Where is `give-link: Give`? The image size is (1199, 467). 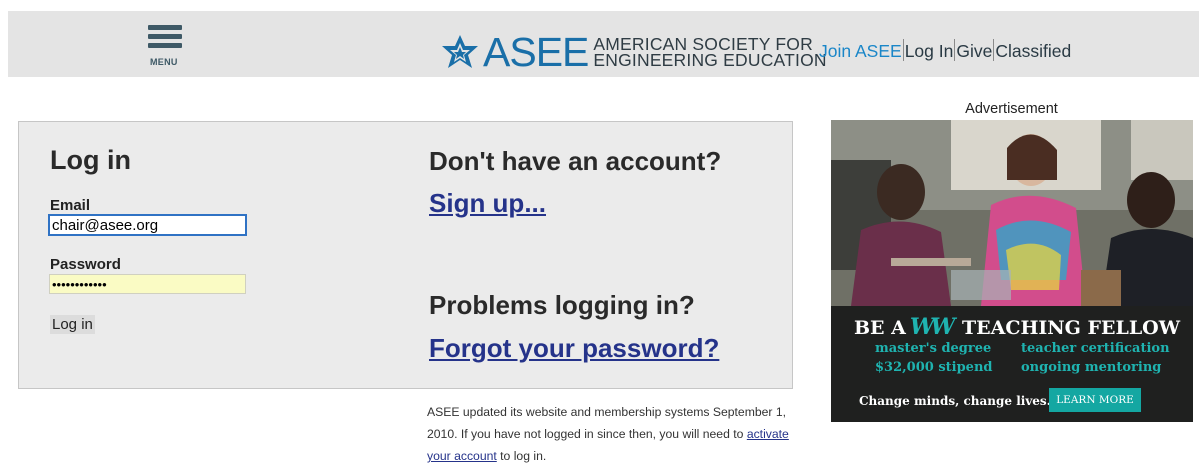 give-link: Give is located at coordinates (974, 51).